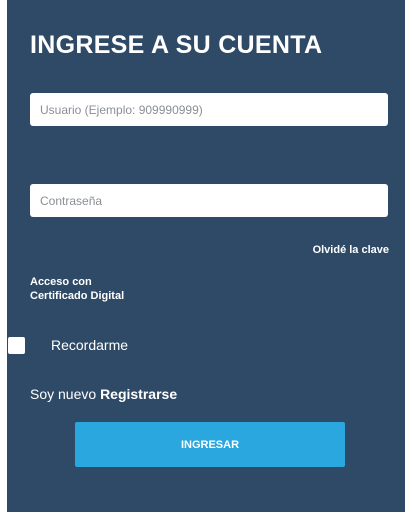 Image resolution: width=412 pixels, height=519 pixels. I want to click on certificate-access-line2: Certificado Digital, so click(77, 296).